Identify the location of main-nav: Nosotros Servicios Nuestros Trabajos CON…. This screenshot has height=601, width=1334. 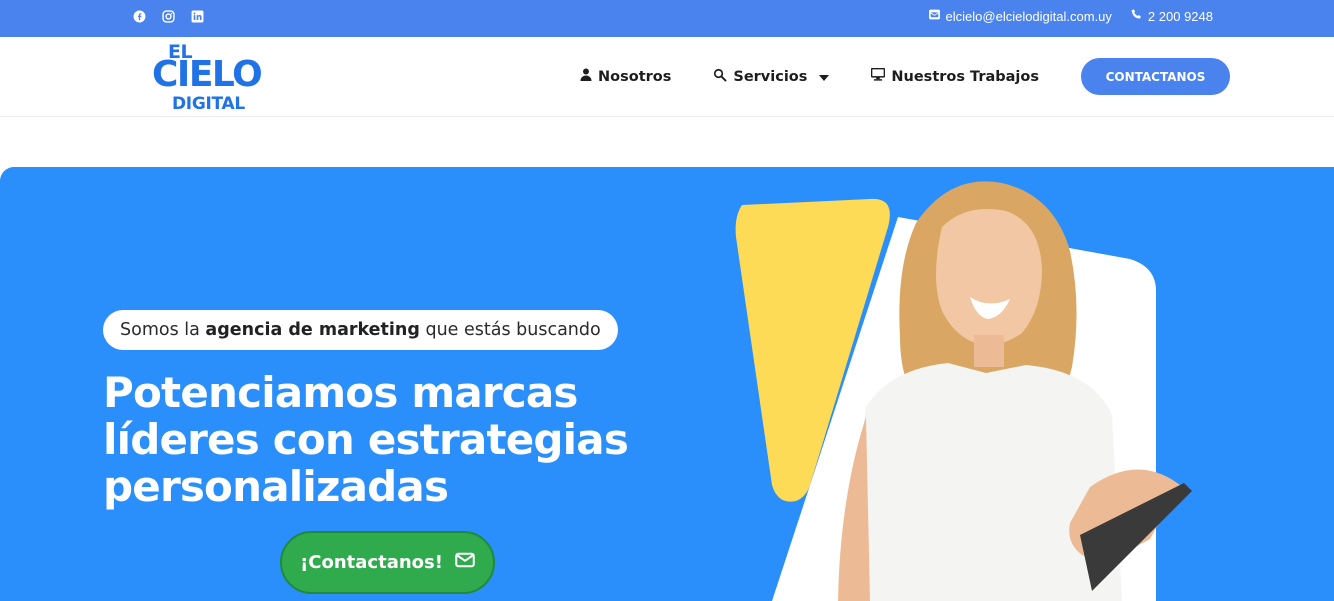
(905, 76).